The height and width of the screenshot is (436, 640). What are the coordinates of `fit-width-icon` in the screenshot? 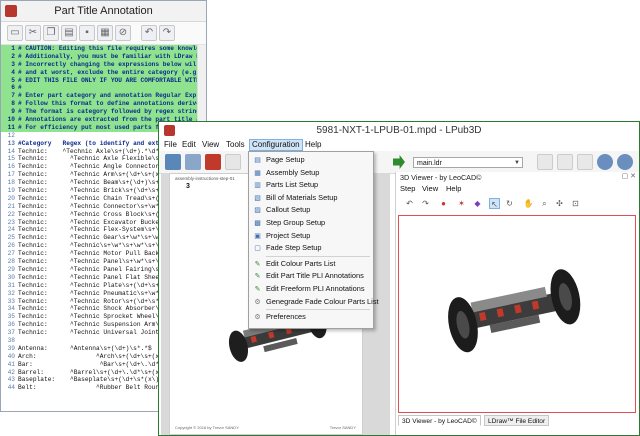 It's located at (545, 162).